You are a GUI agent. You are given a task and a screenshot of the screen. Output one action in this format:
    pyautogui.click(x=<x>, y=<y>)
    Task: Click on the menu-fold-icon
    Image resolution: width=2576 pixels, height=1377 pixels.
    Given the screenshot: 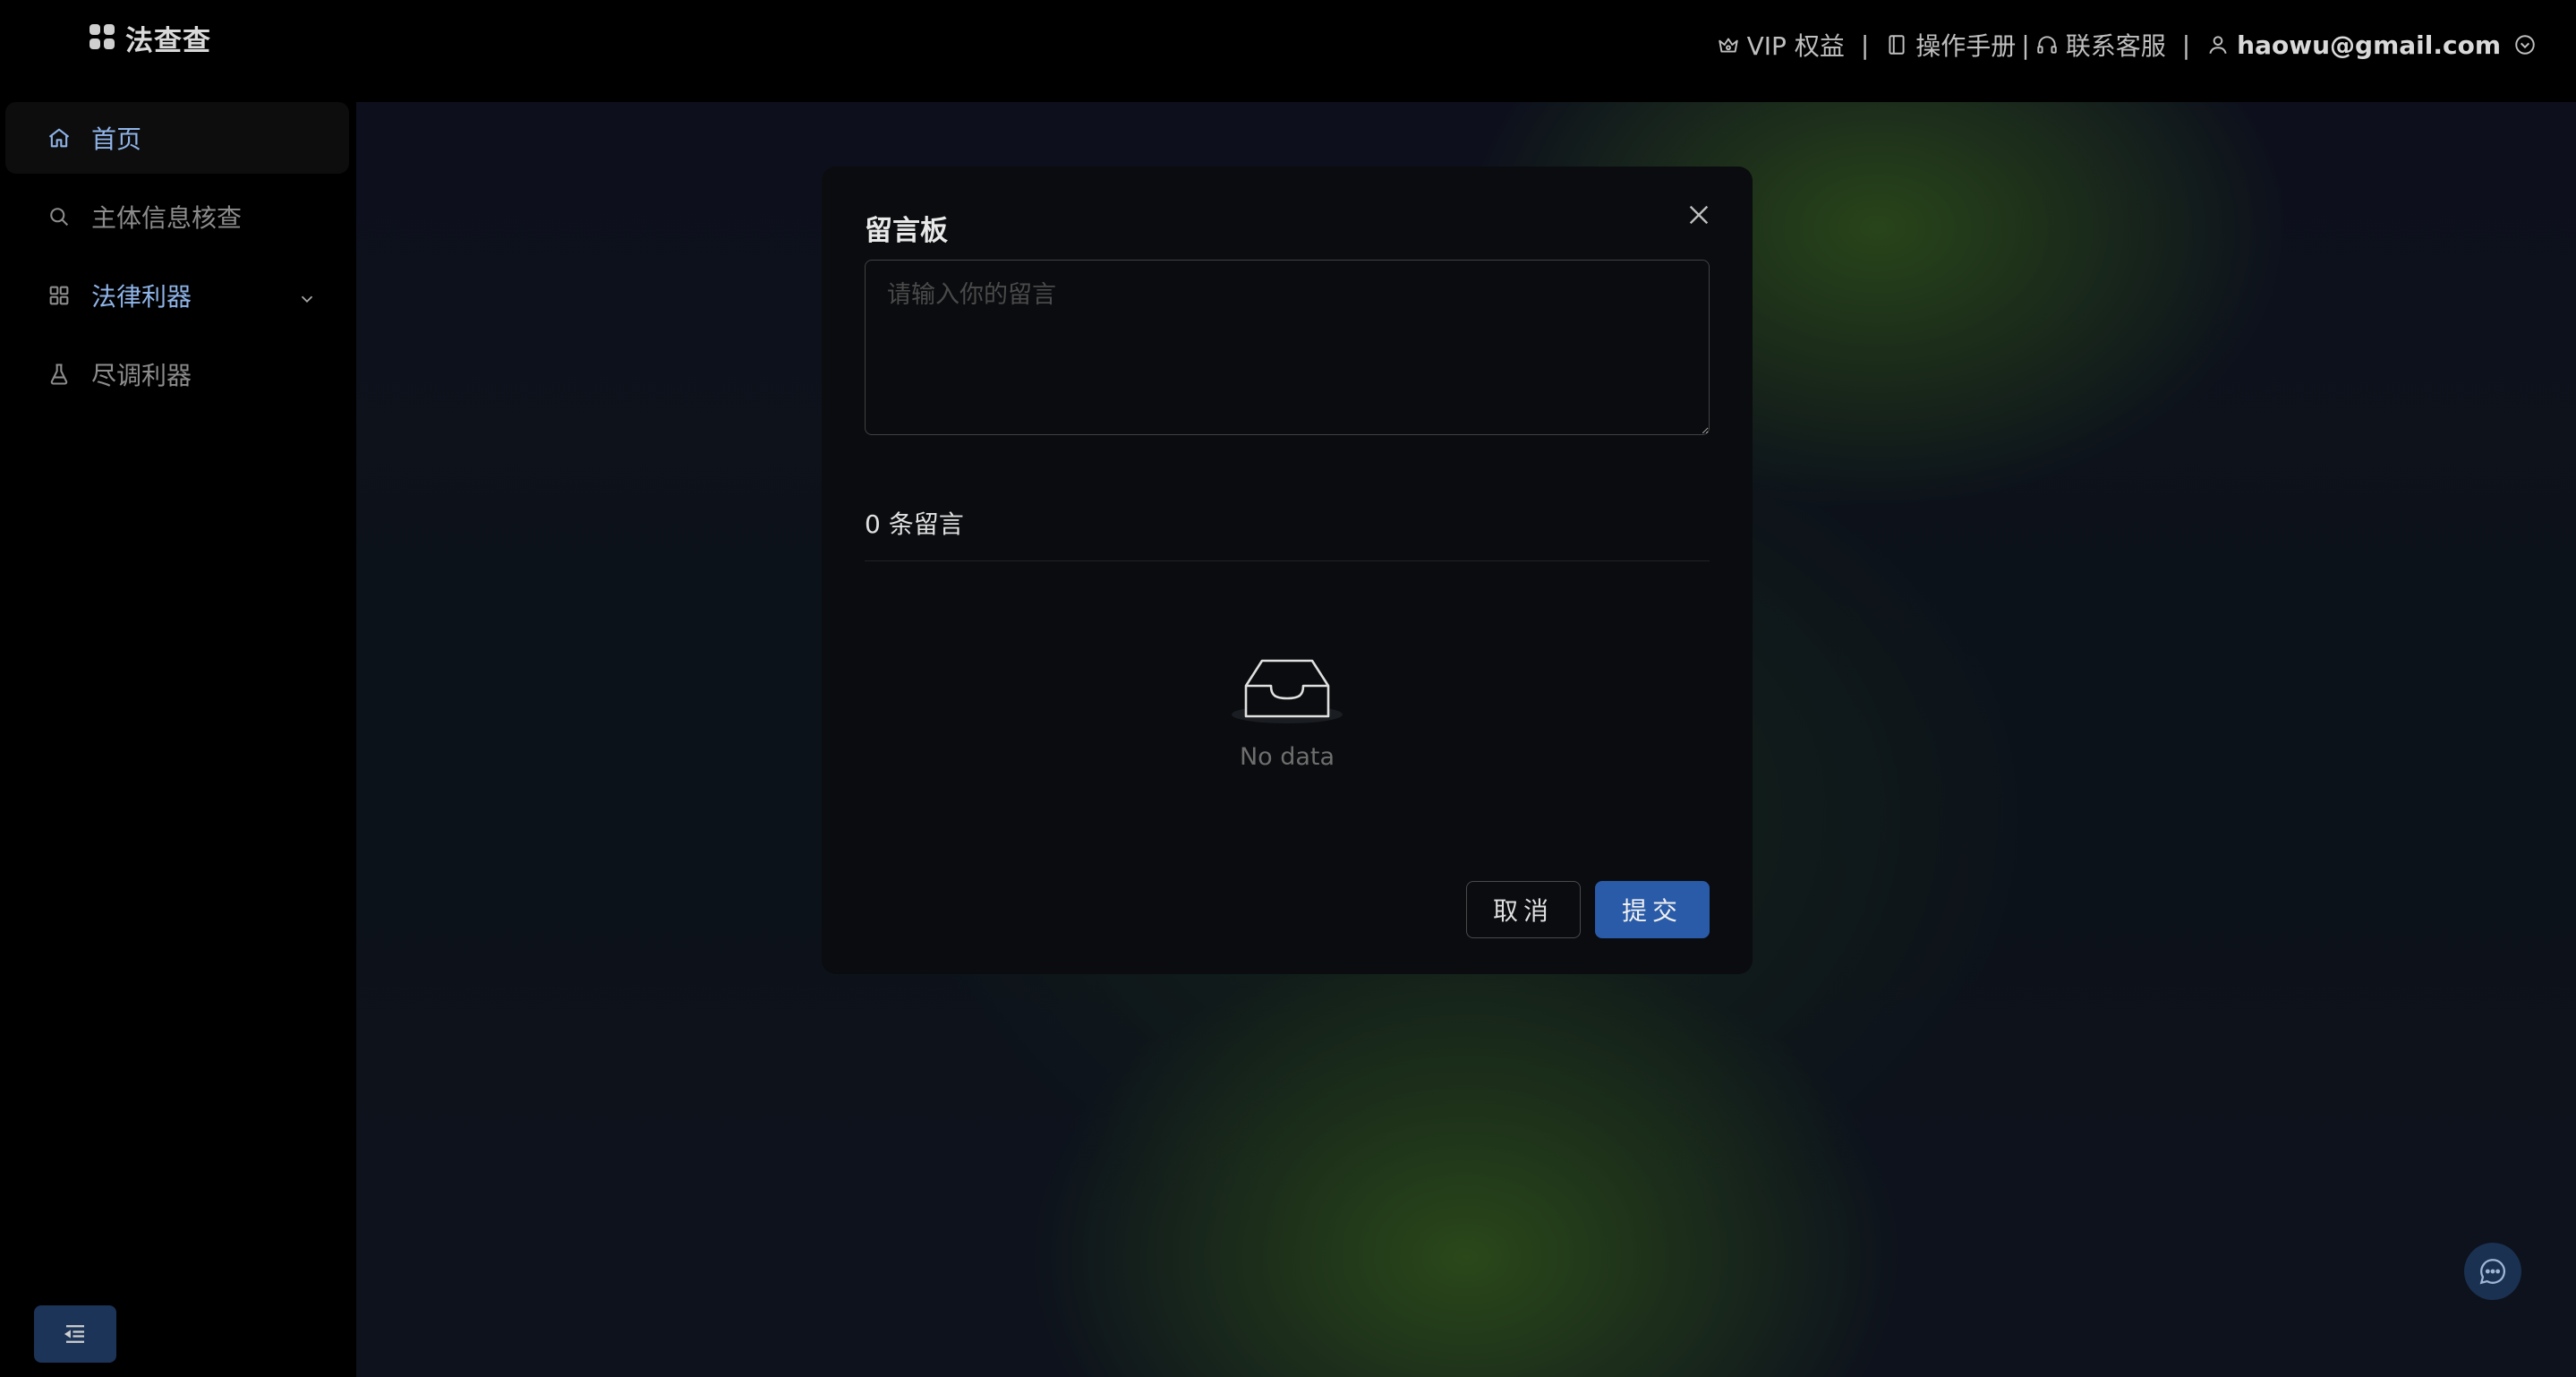 What is the action you would take?
    pyautogui.click(x=75, y=1334)
    